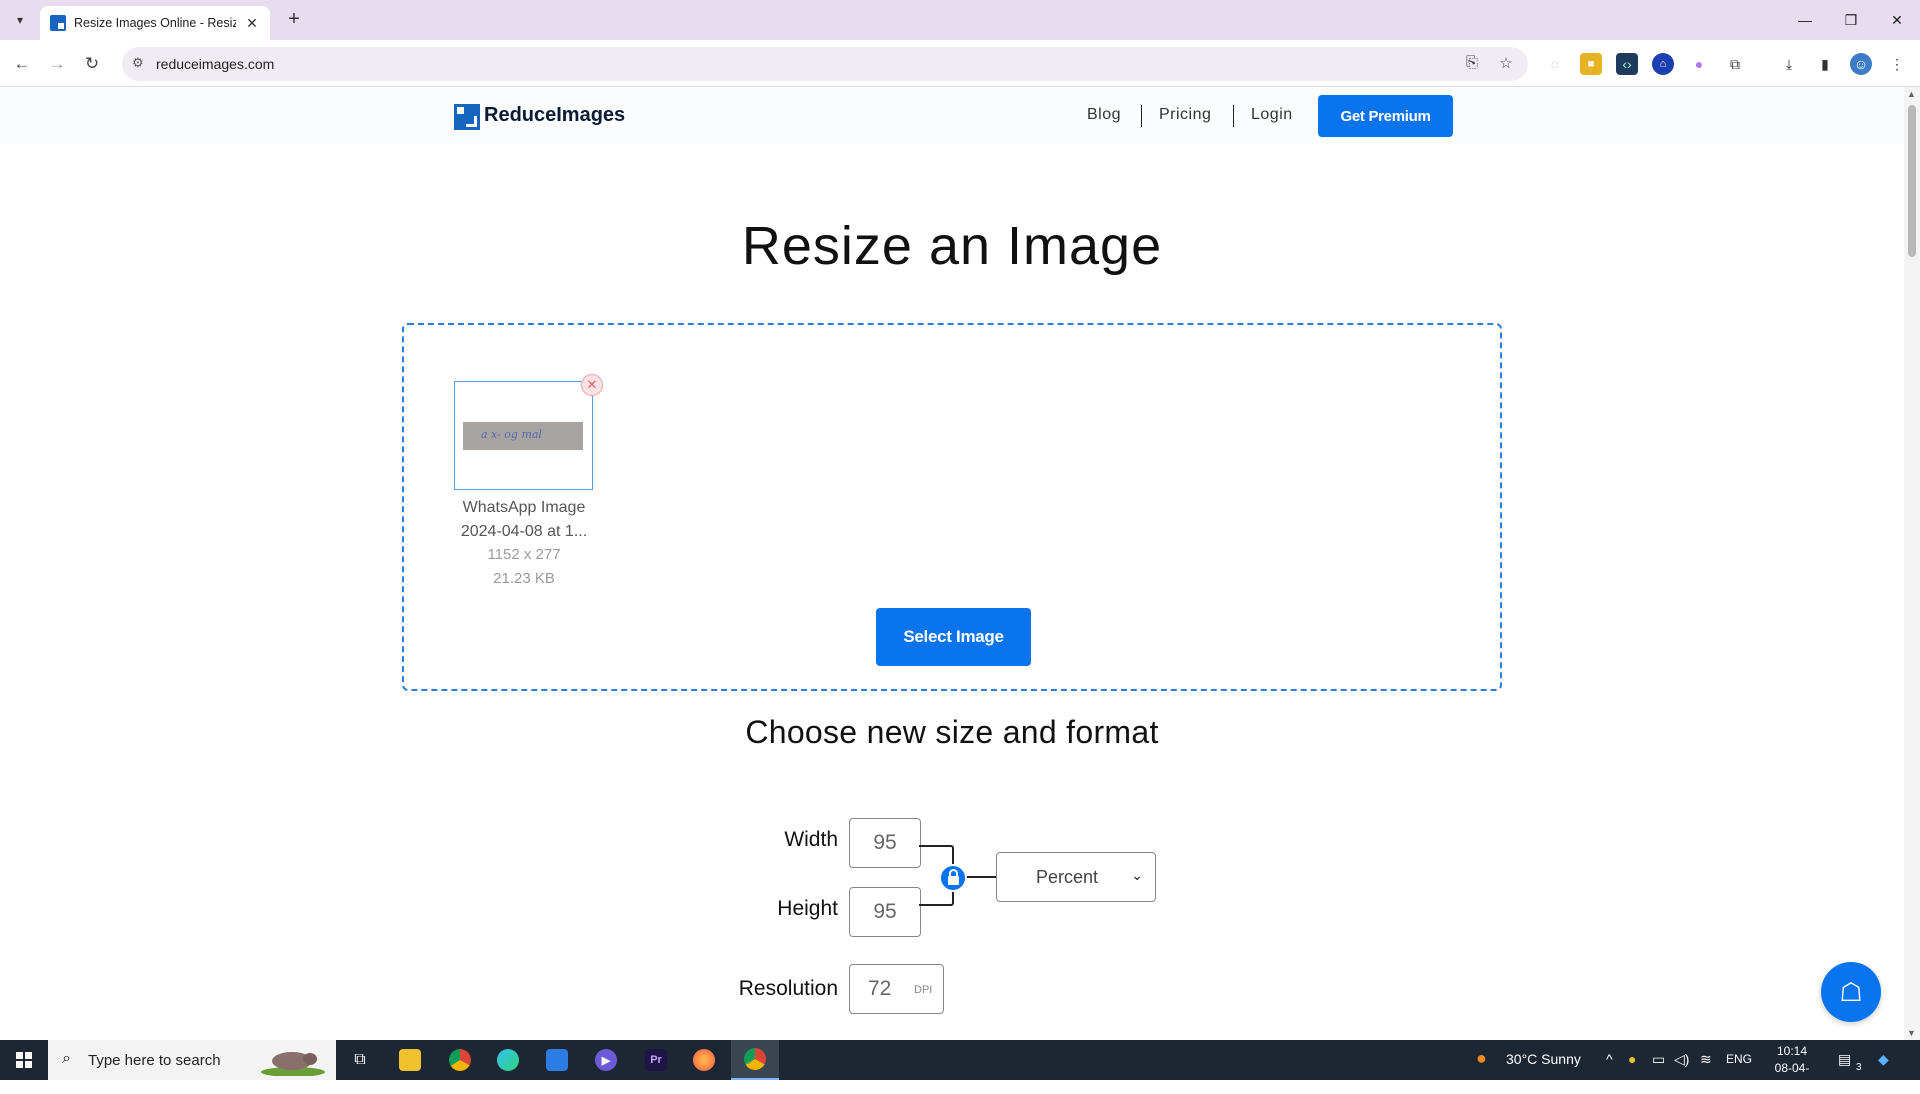  I want to click on copilot-icon: ◆, so click(1883, 1059).